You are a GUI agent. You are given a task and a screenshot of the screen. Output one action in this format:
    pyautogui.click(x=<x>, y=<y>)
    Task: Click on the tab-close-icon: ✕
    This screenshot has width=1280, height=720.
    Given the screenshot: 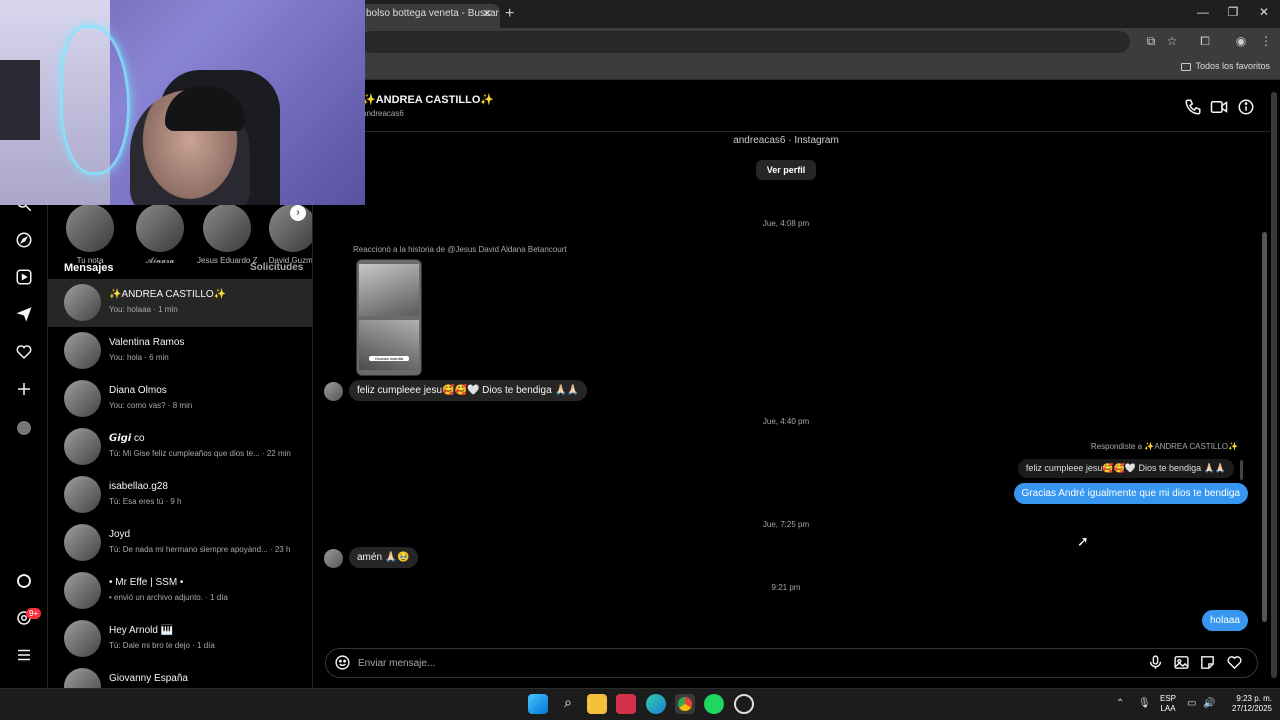 What is the action you would take?
    pyautogui.click(x=487, y=14)
    